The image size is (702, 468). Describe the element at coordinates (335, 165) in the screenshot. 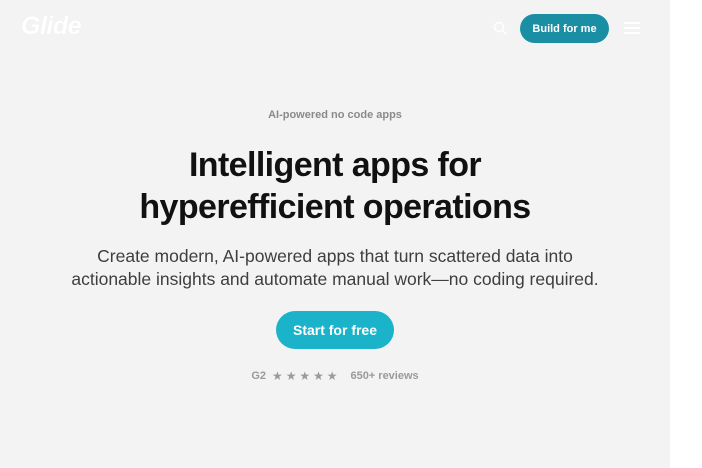

I see `headline-line-1: Intelligent apps for` at that location.